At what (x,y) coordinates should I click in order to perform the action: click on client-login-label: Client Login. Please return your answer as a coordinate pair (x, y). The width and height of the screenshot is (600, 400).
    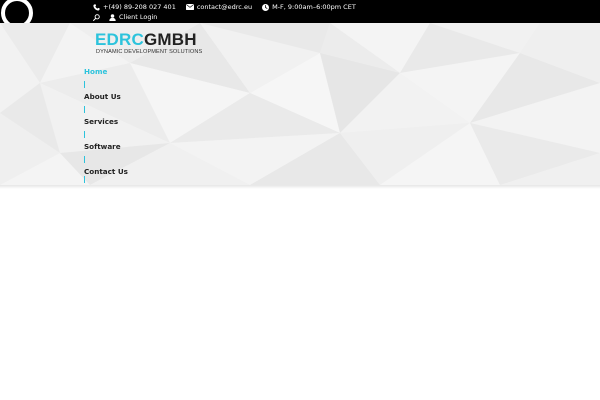
    Looking at the image, I should click on (138, 17).